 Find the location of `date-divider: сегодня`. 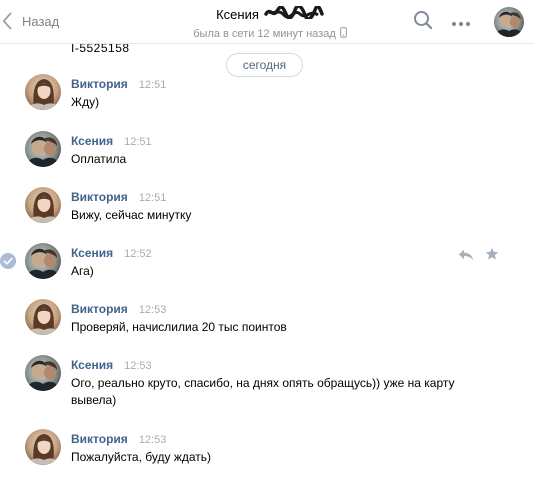

date-divider: сегодня is located at coordinates (264, 65).